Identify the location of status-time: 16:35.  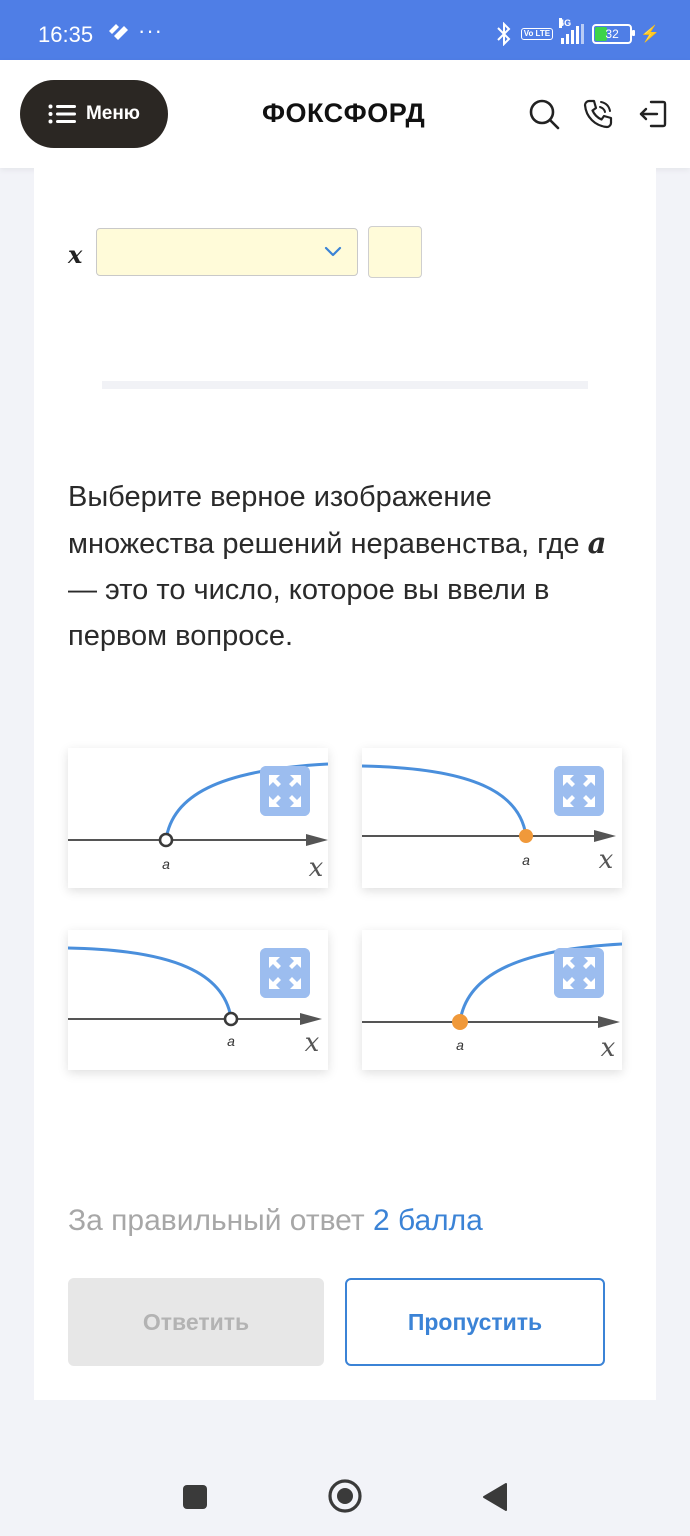
(66, 34).